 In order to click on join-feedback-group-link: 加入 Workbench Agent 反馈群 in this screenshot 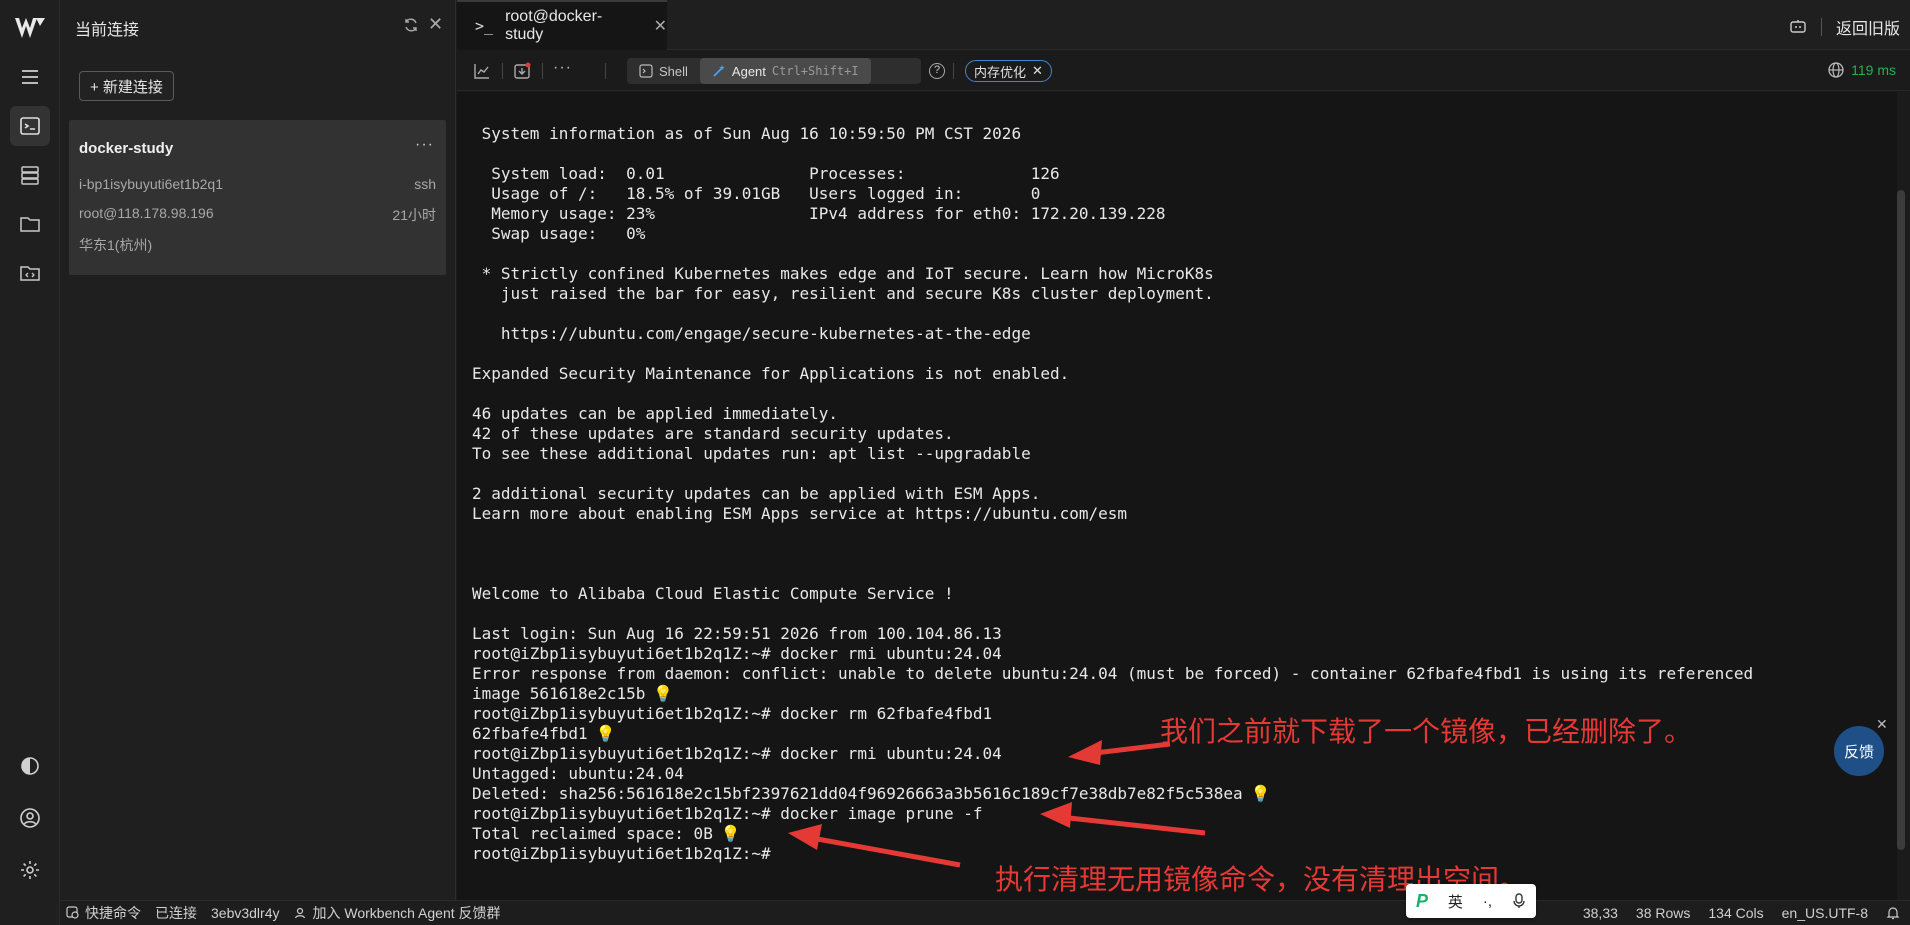, I will do `click(397, 913)`.